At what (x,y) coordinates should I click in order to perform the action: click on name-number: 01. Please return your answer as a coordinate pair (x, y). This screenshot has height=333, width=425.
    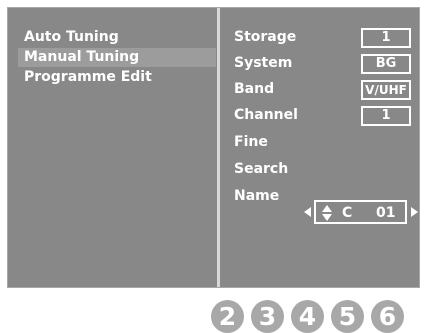
    Looking at the image, I should click on (386, 213).